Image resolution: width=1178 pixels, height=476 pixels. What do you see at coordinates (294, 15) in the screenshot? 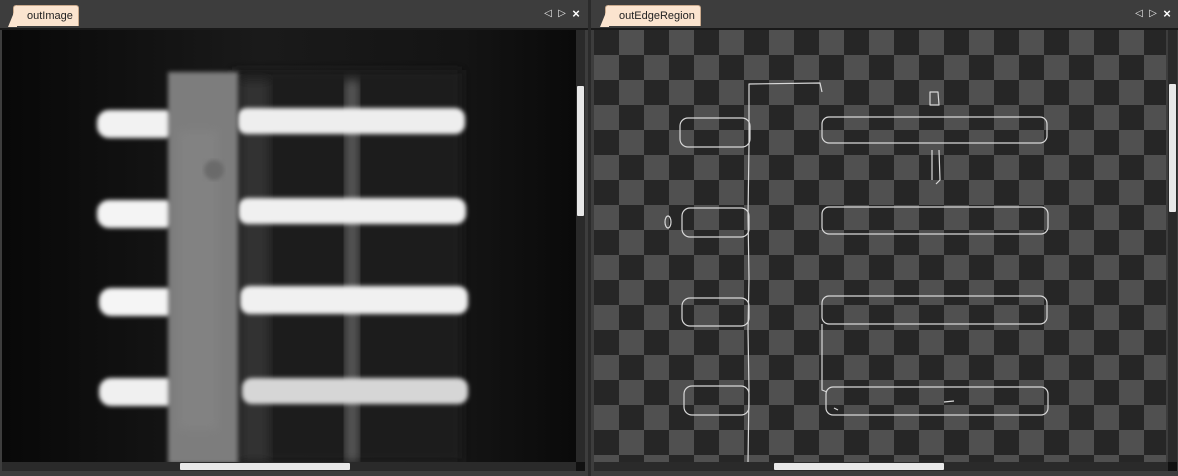
I see `left-tab-bar: outImage ◁ ▷ ×` at bounding box center [294, 15].